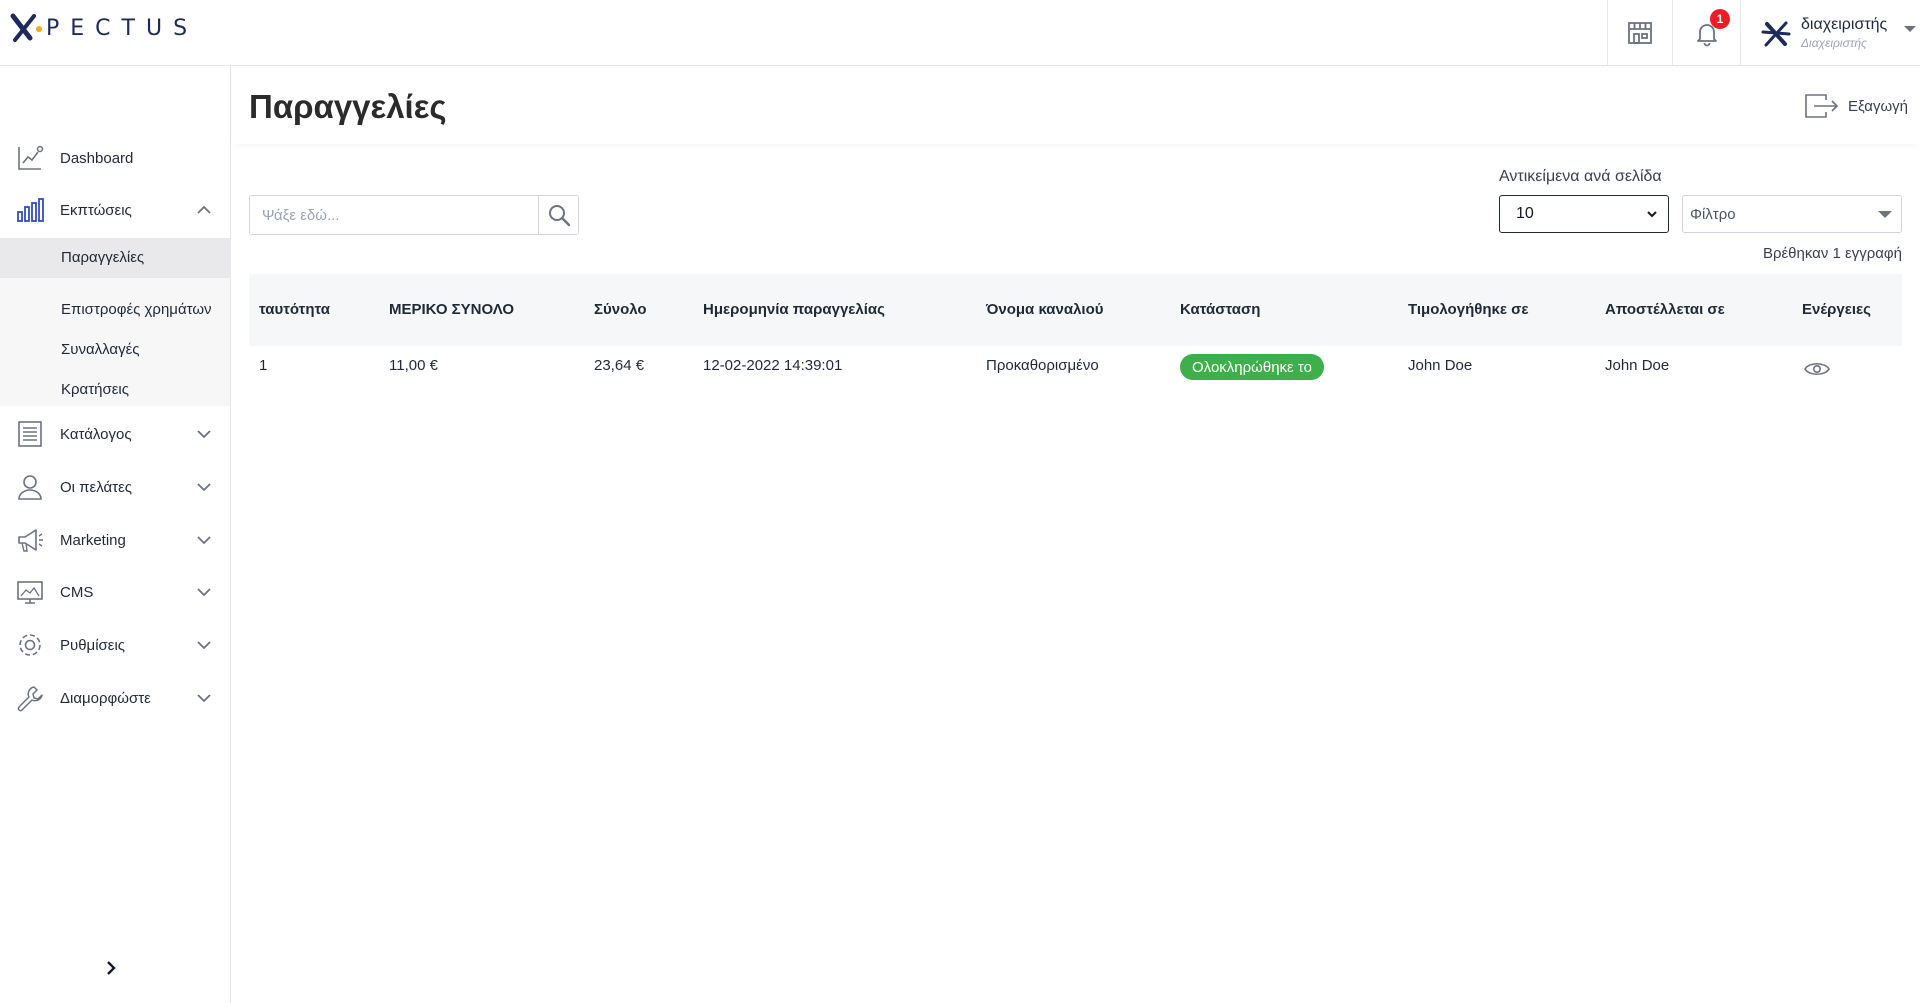 The image size is (1920, 1003). What do you see at coordinates (30, 434) in the screenshot?
I see `list-icon` at bounding box center [30, 434].